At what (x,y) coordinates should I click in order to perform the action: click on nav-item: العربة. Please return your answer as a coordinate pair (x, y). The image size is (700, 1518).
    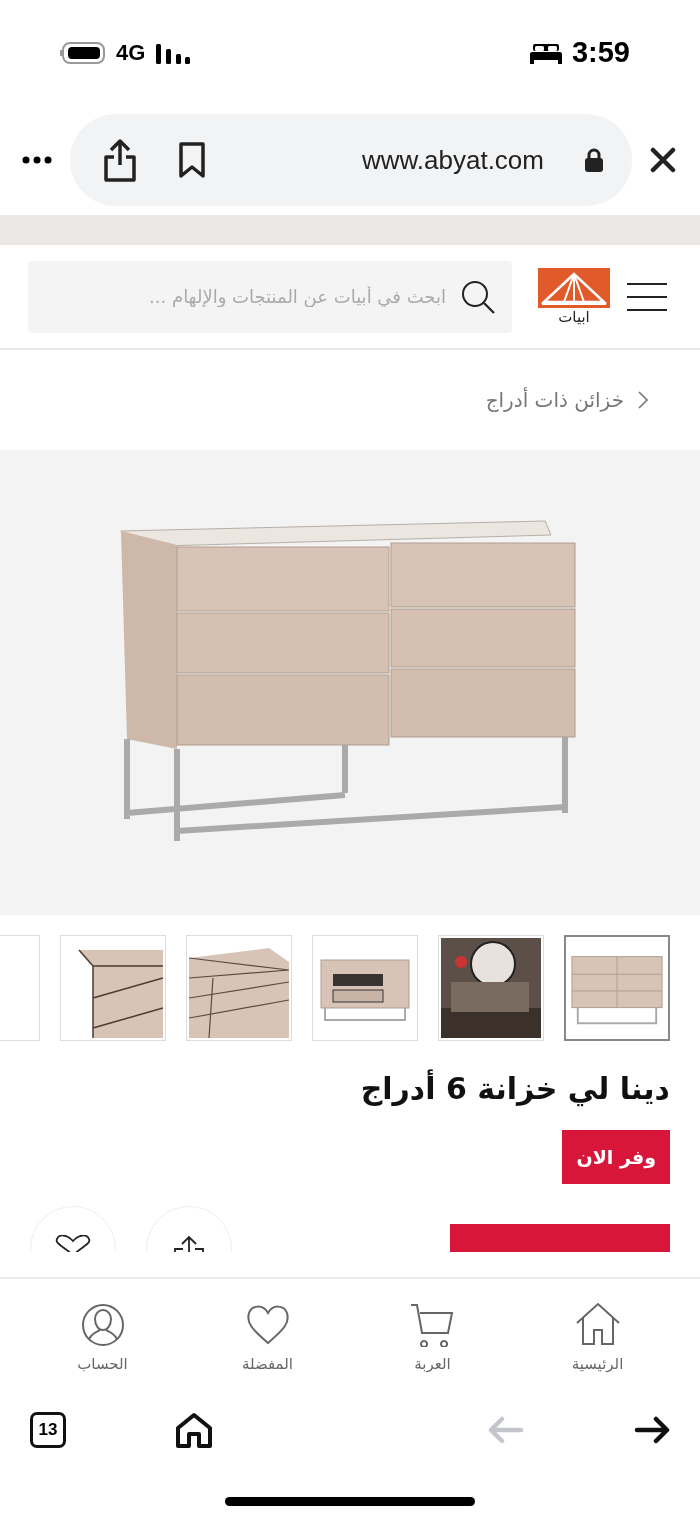
    Looking at the image, I should click on (432, 1337).